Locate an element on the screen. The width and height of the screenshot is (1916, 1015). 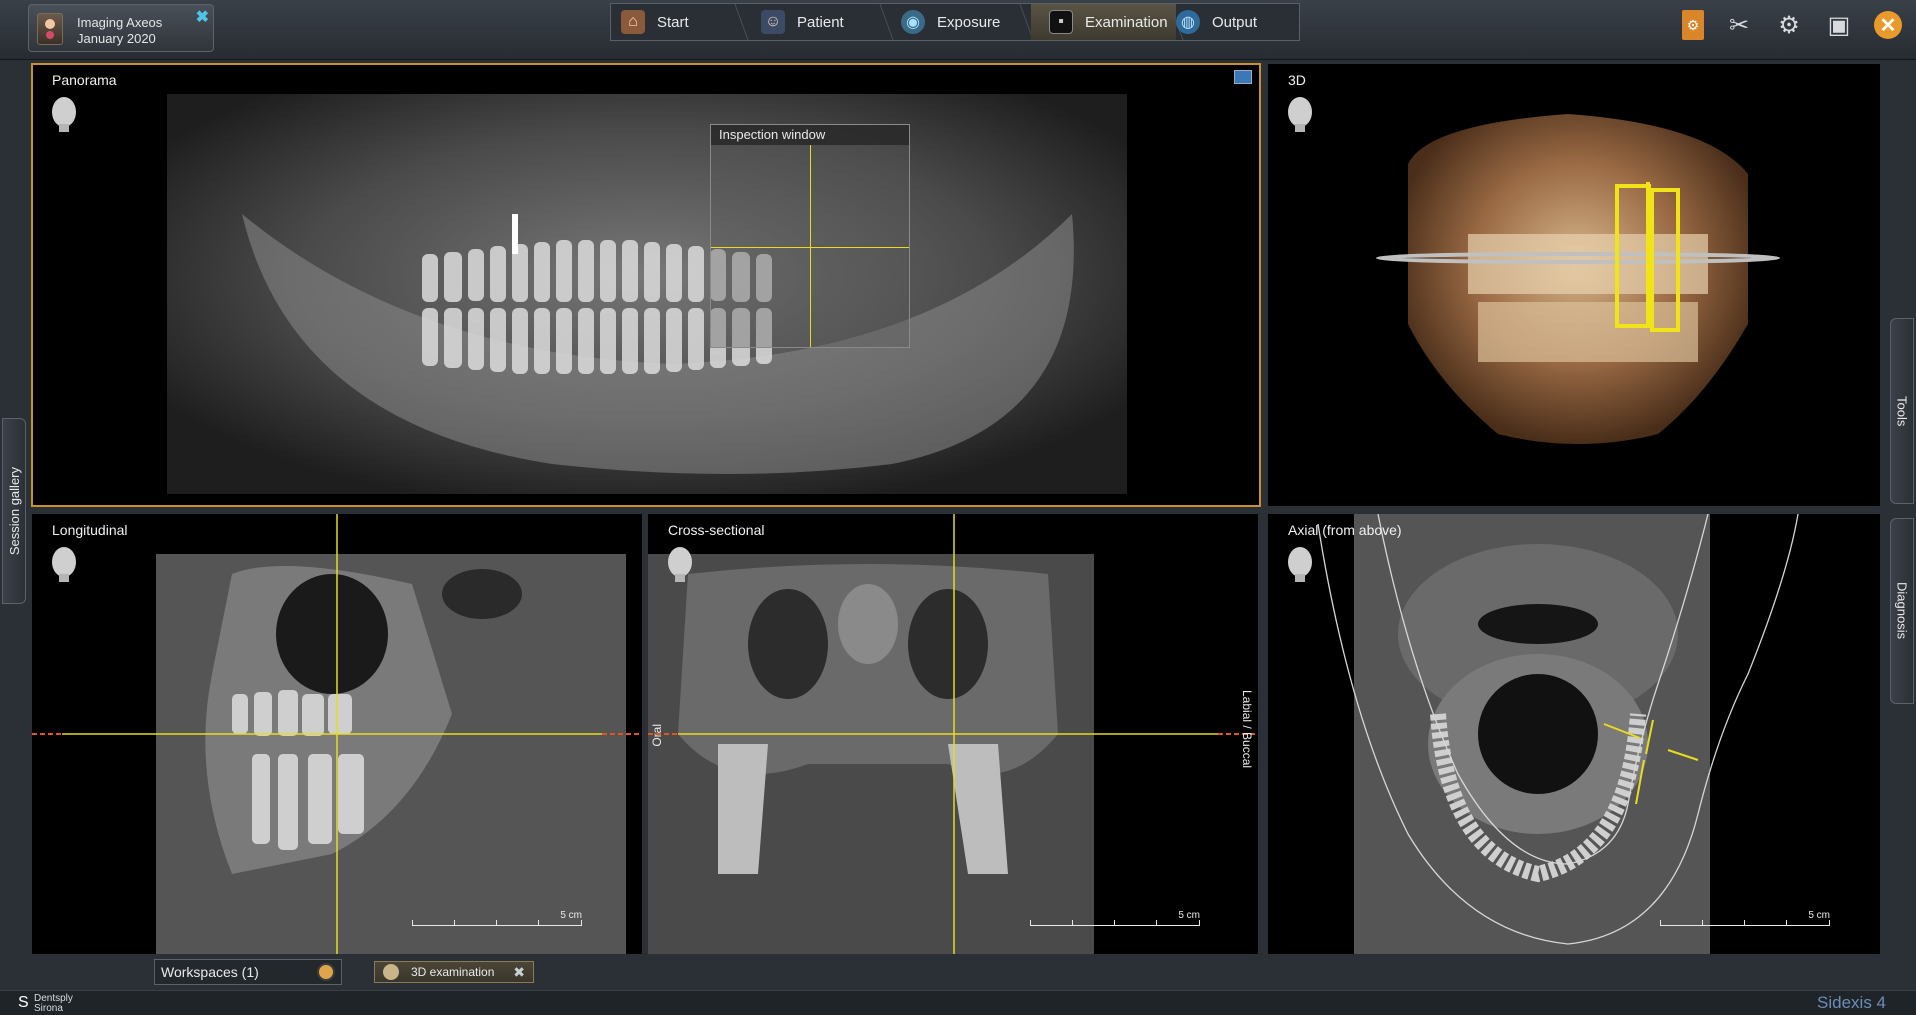
crosshair-vertical is located at coordinates (810, 246).